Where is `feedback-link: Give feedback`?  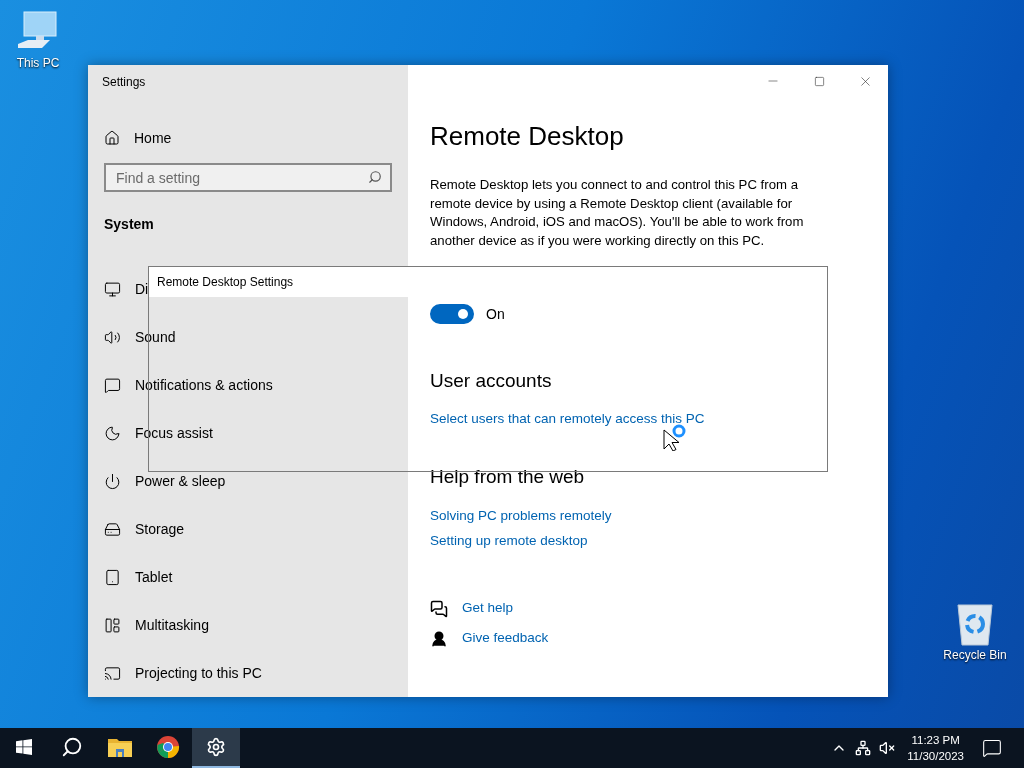 feedback-link: Give feedback is located at coordinates (505, 637).